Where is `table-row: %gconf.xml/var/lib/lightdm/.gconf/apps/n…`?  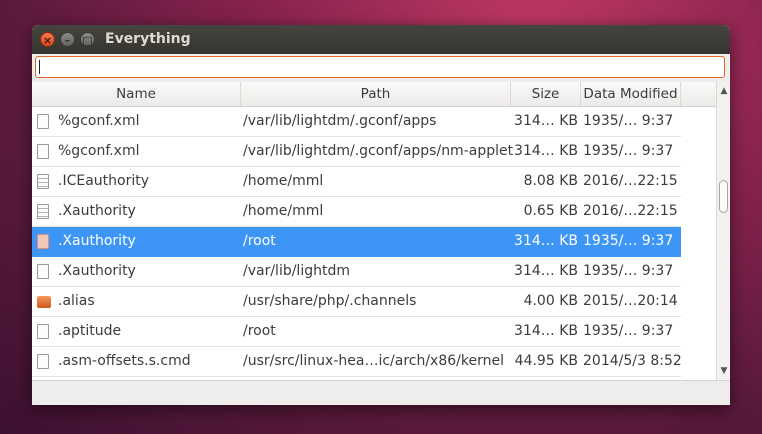 table-row: %gconf.xml/var/lib/lightdm/.gconf/apps/n… is located at coordinates (356, 152).